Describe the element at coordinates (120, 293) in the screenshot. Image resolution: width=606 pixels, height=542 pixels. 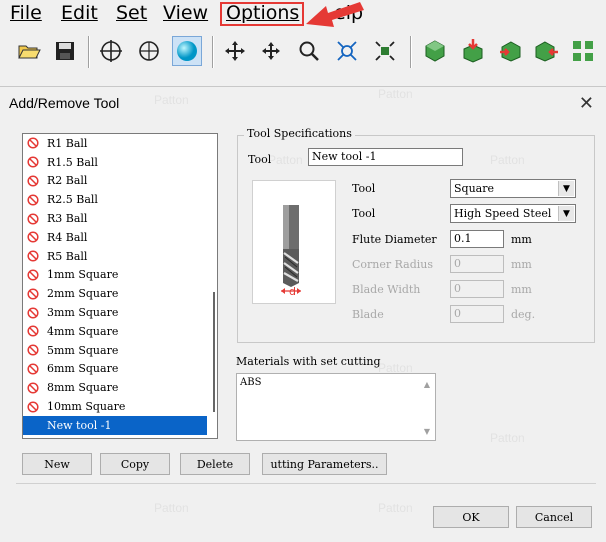
I see `list-item: 2mm Square` at that location.